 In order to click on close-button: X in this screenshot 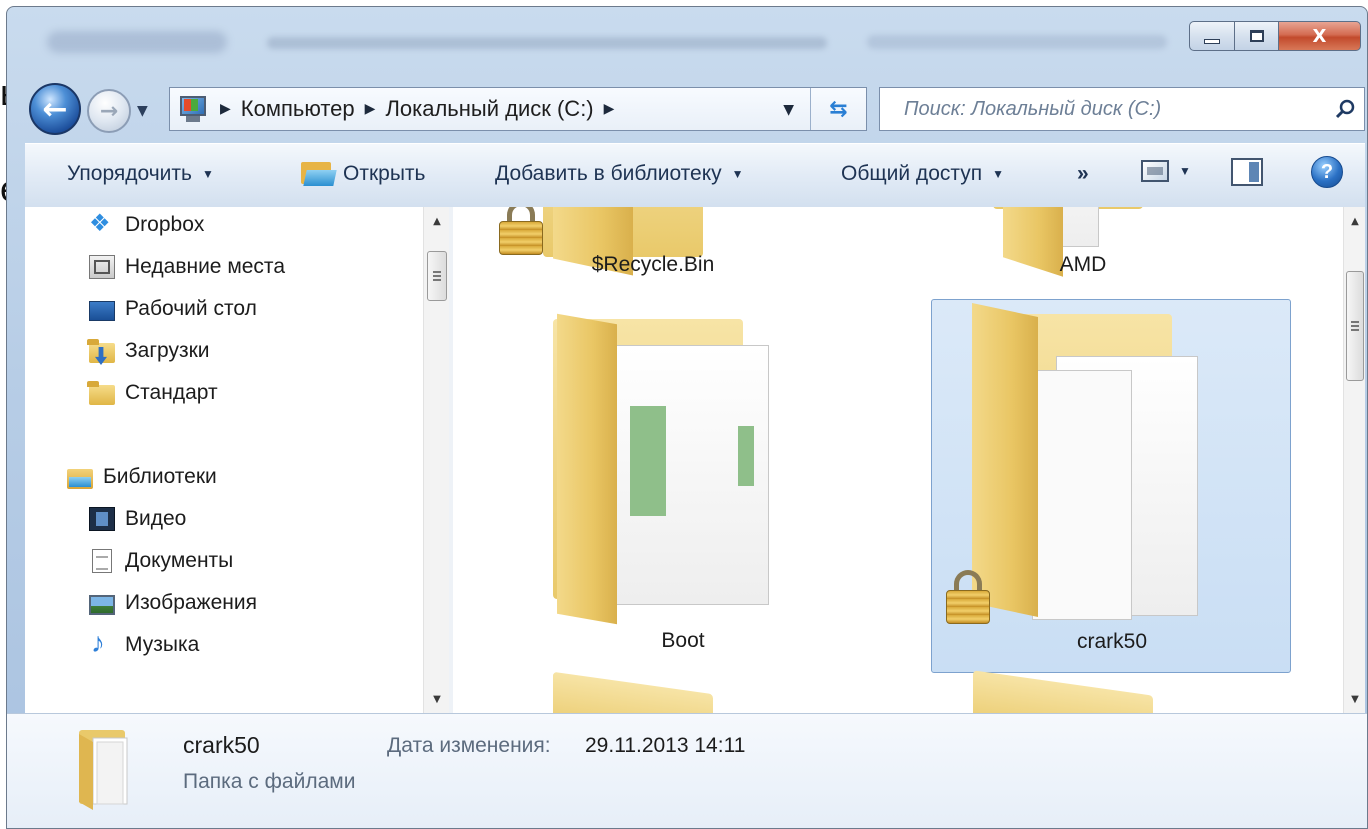, I will do `click(1320, 36)`.